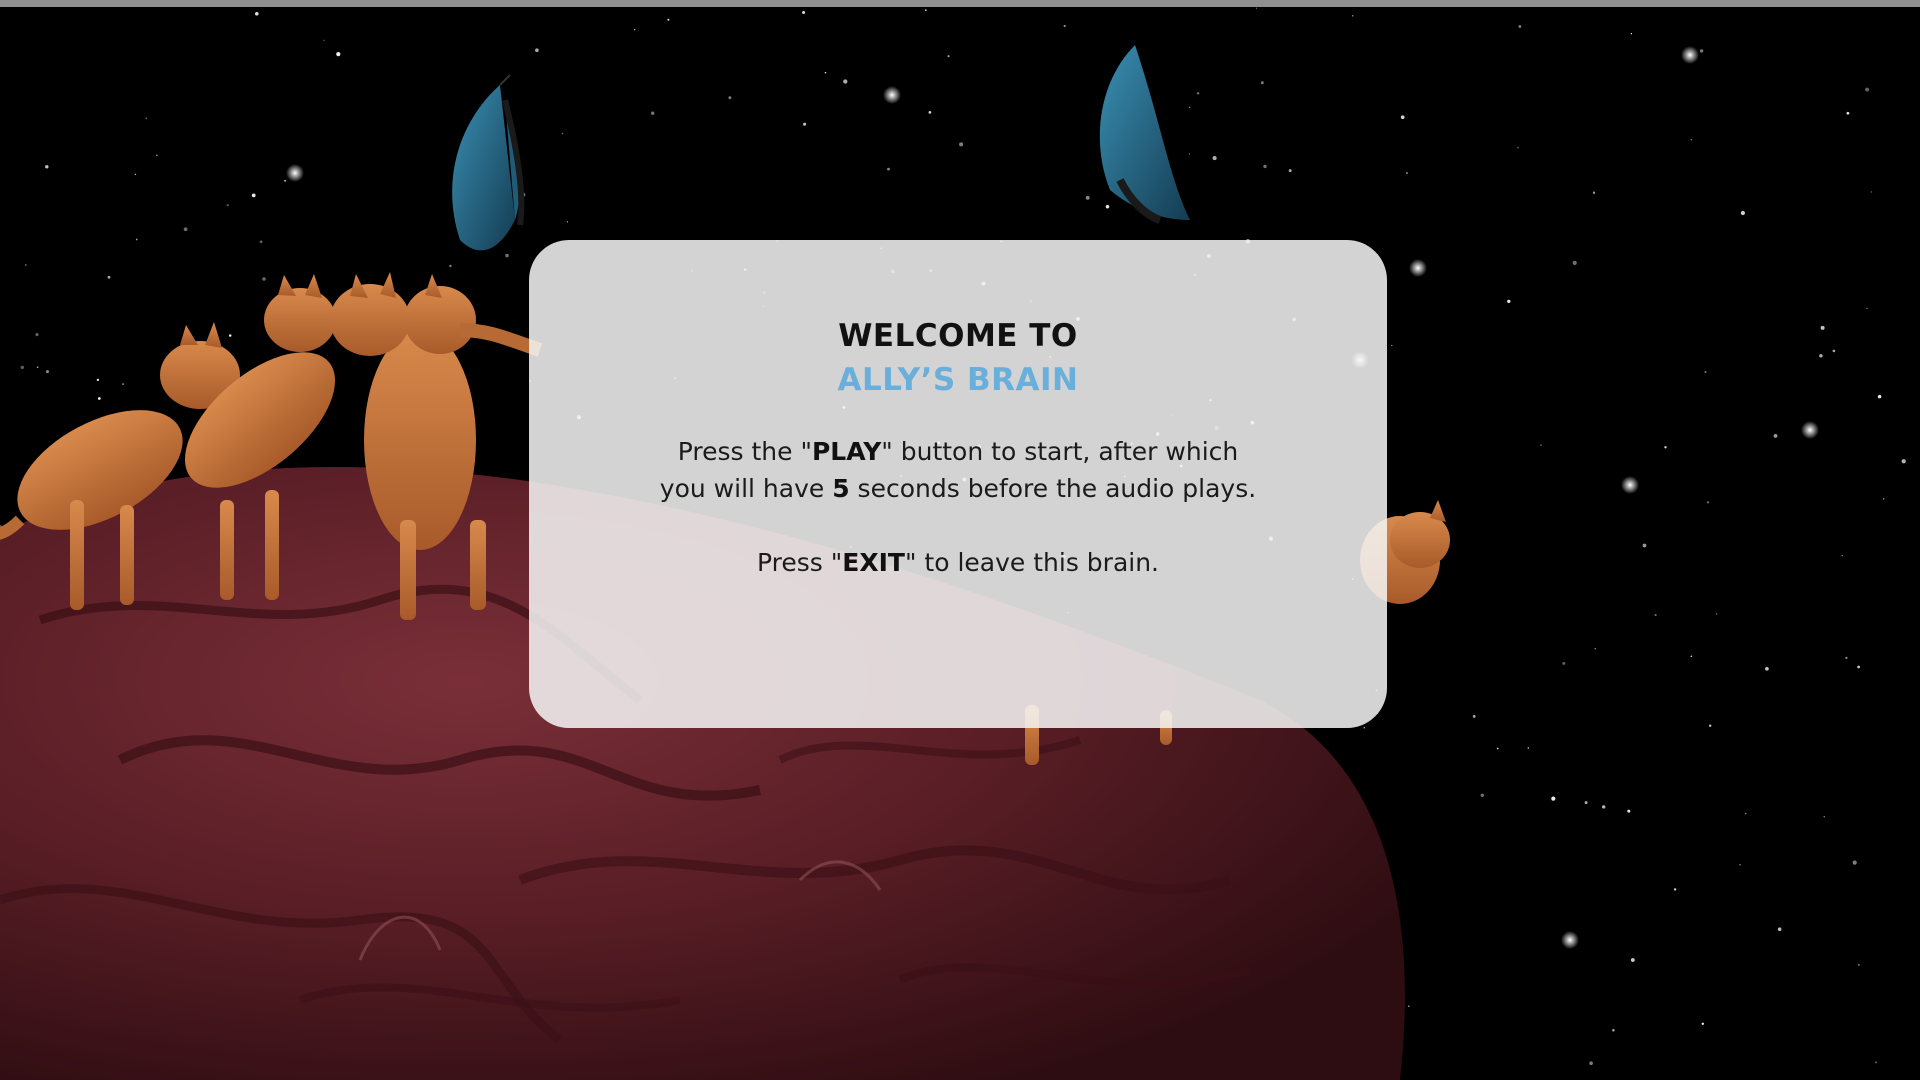 Image resolution: width=1920 pixels, height=1080 pixels. What do you see at coordinates (958, 380) in the screenshot?
I see `title-brain-name: ALLY’S BRAIN` at bounding box center [958, 380].